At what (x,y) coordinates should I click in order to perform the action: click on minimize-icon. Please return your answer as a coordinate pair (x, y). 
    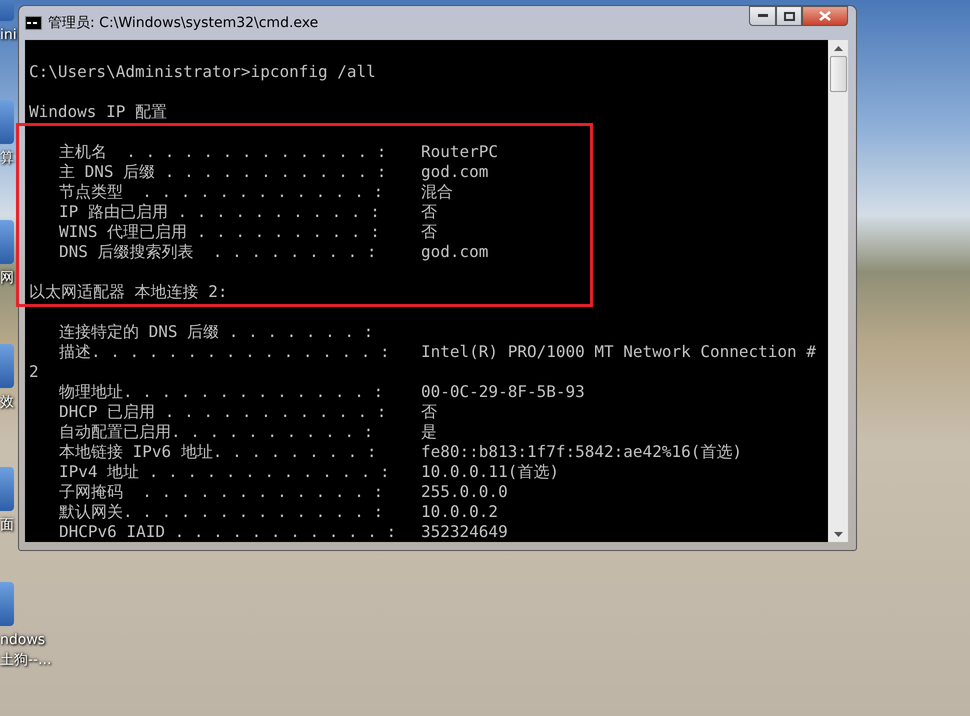
    Looking at the image, I should click on (763, 16).